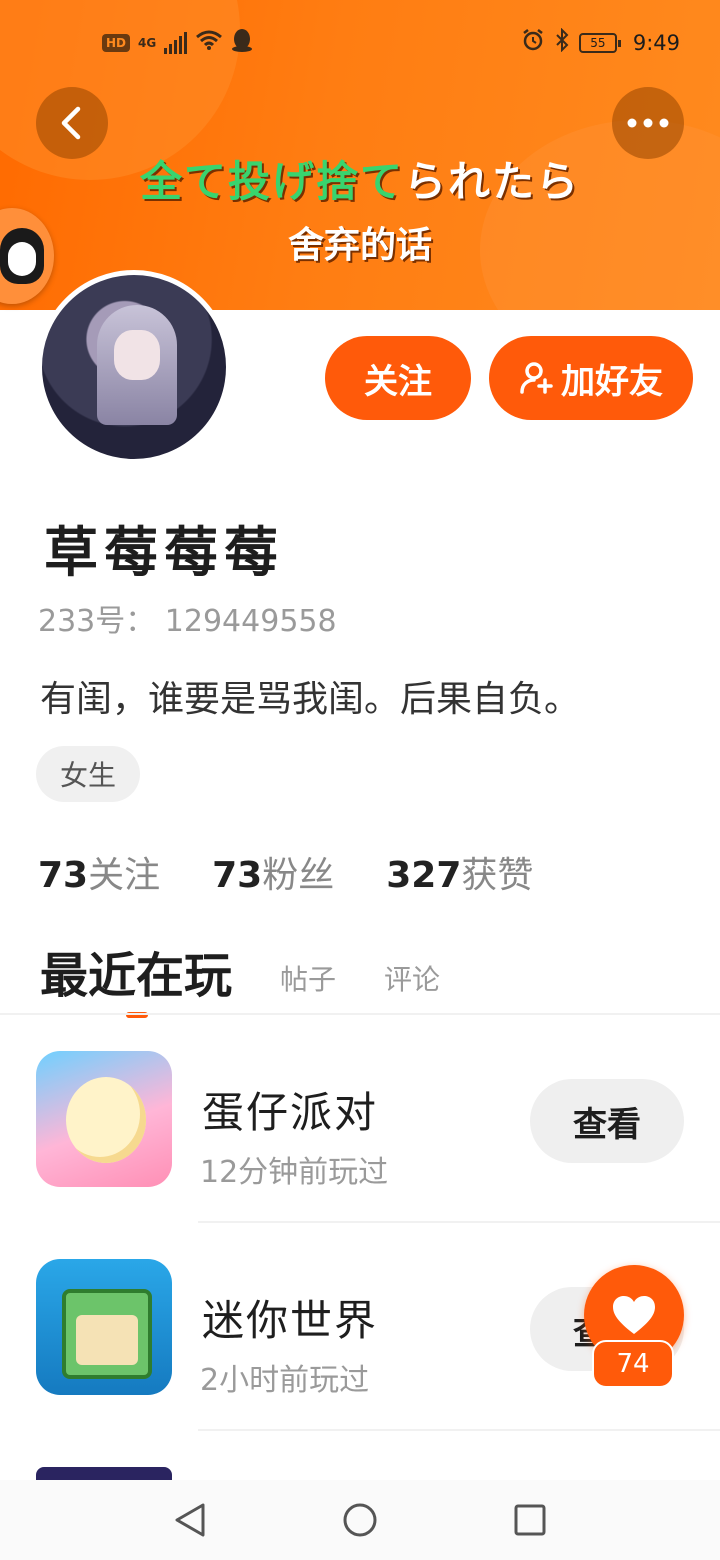  What do you see at coordinates (290, 1320) in the screenshot?
I see `game-name: 迷你世界` at bounding box center [290, 1320].